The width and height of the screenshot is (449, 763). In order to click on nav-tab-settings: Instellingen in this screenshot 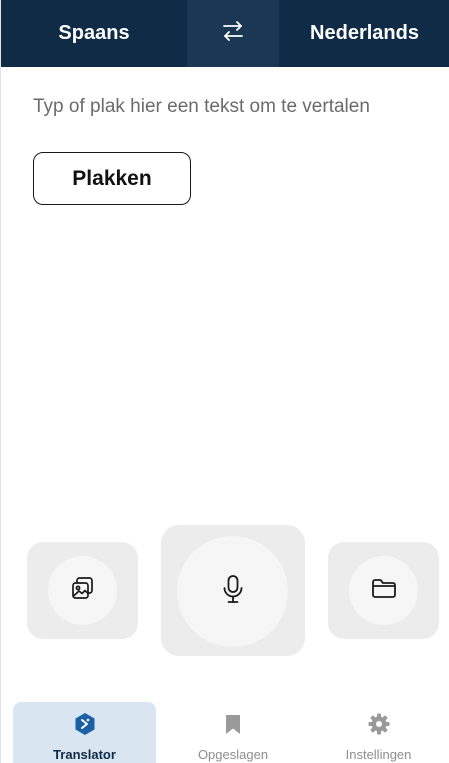, I will do `click(378, 732)`.